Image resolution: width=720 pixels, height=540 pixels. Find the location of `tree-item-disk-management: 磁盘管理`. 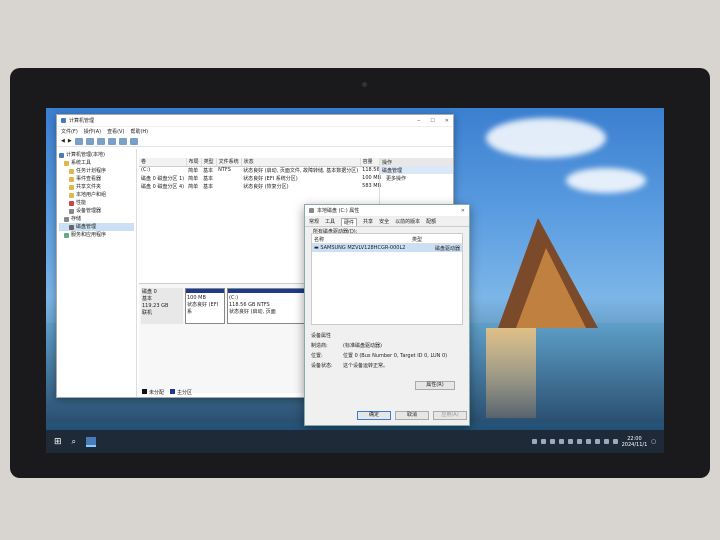

tree-item-disk-management: 磁盘管理 is located at coordinates (96, 227).